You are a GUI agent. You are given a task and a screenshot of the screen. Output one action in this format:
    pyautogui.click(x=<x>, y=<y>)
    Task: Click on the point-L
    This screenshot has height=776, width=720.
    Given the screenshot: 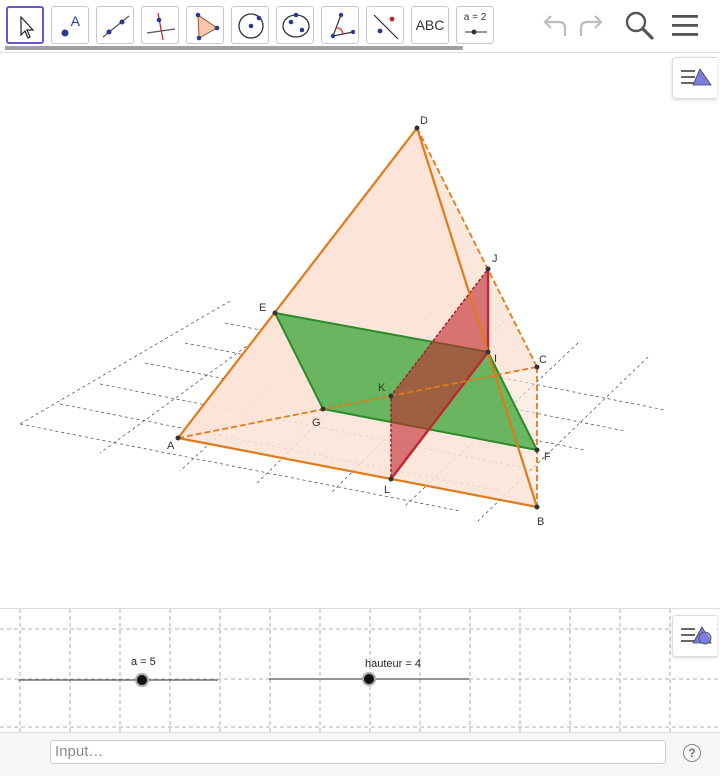 What is the action you would take?
    pyautogui.click(x=391, y=479)
    